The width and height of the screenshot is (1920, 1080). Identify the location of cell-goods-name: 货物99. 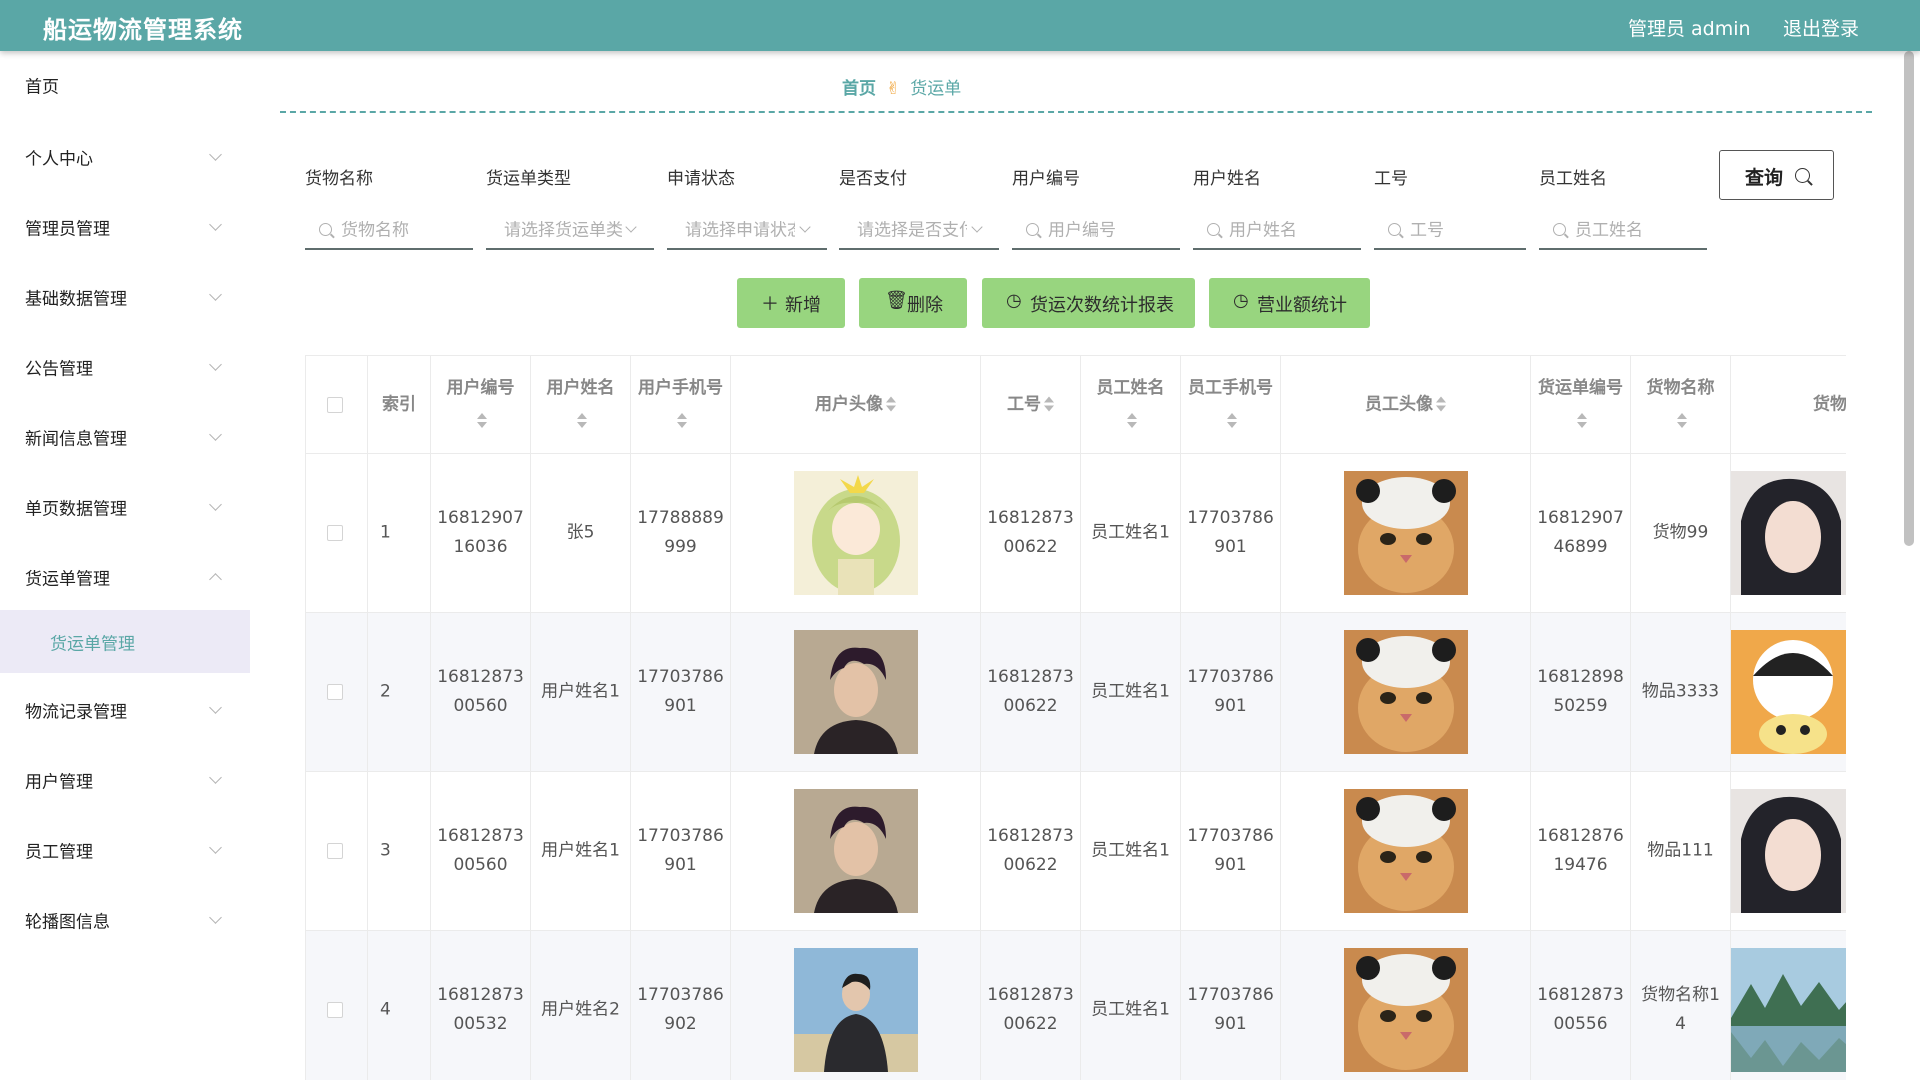
(1680, 532).